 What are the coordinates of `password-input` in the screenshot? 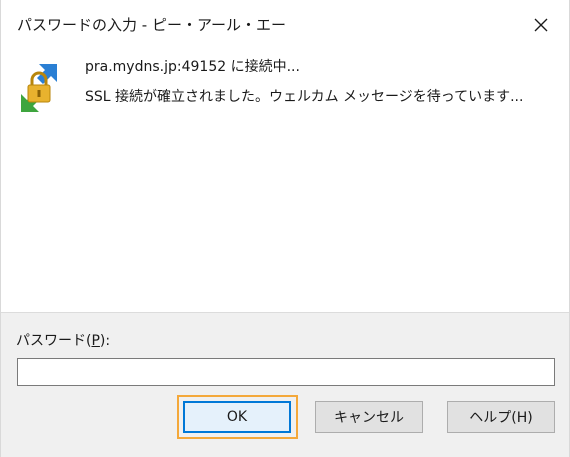 It's located at (286, 372).